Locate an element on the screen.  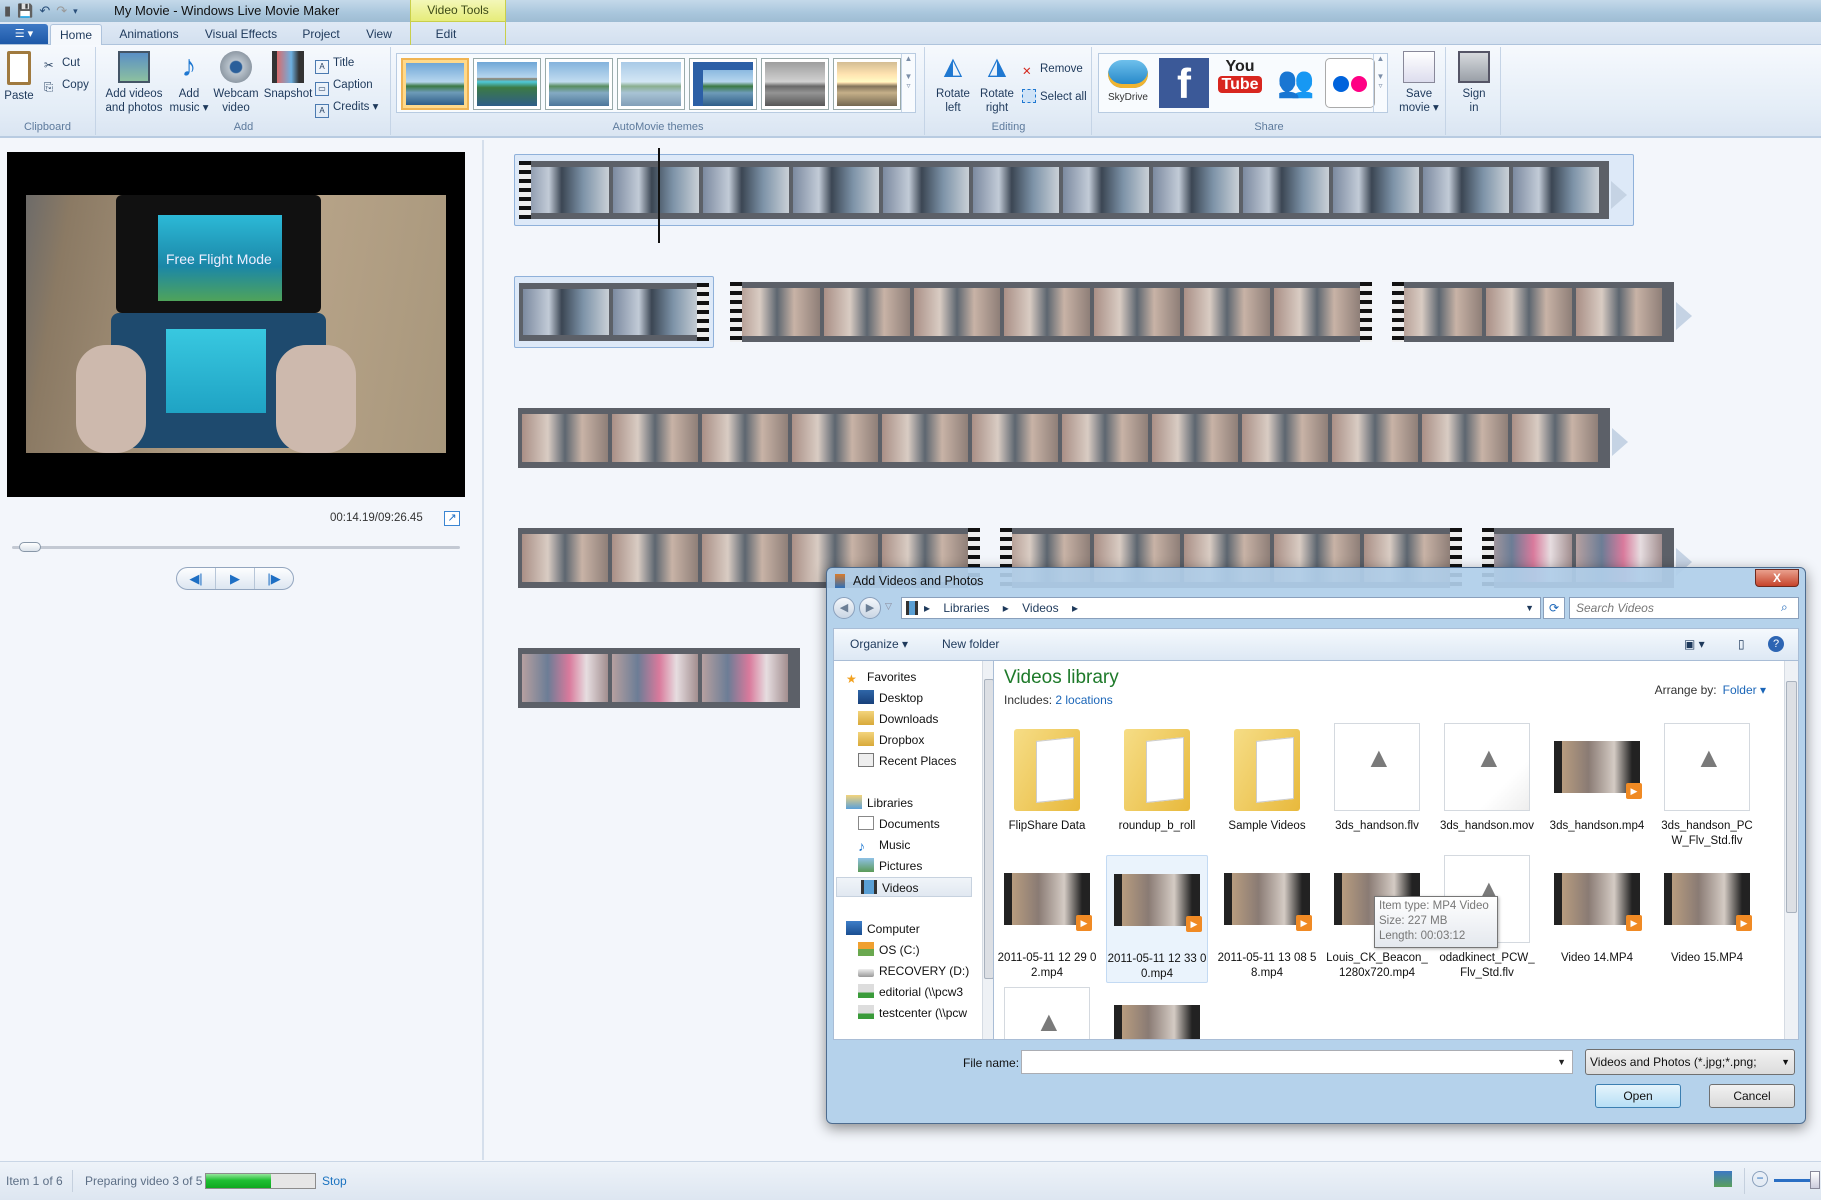
breadcrumb-libraries: Libraries is located at coordinates (966, 608).